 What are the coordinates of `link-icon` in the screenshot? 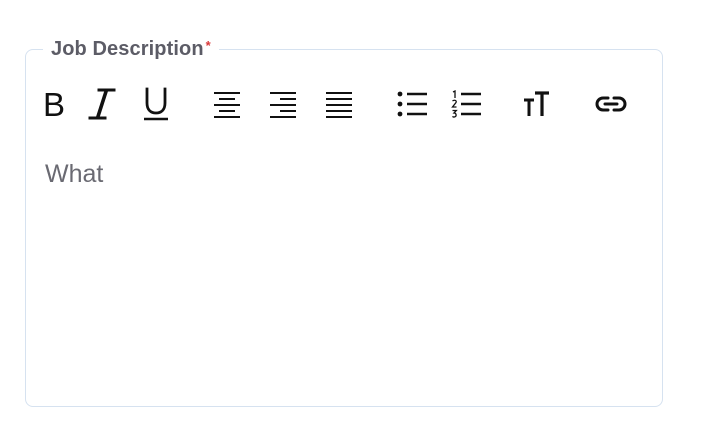 It's located at (611, 104).